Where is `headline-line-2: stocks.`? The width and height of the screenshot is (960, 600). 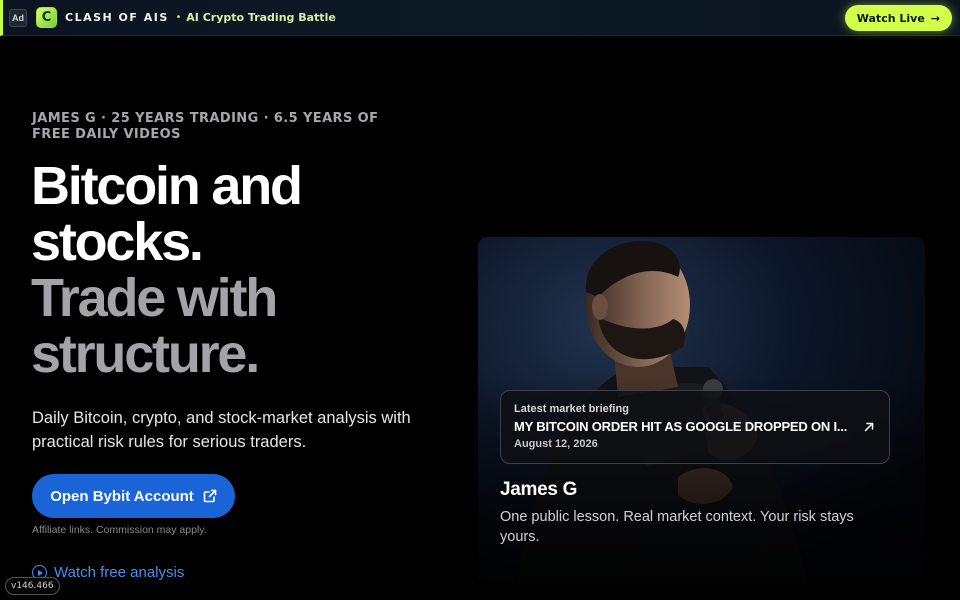
headline-line-2: stocks. is located at coordinates (117, 242).